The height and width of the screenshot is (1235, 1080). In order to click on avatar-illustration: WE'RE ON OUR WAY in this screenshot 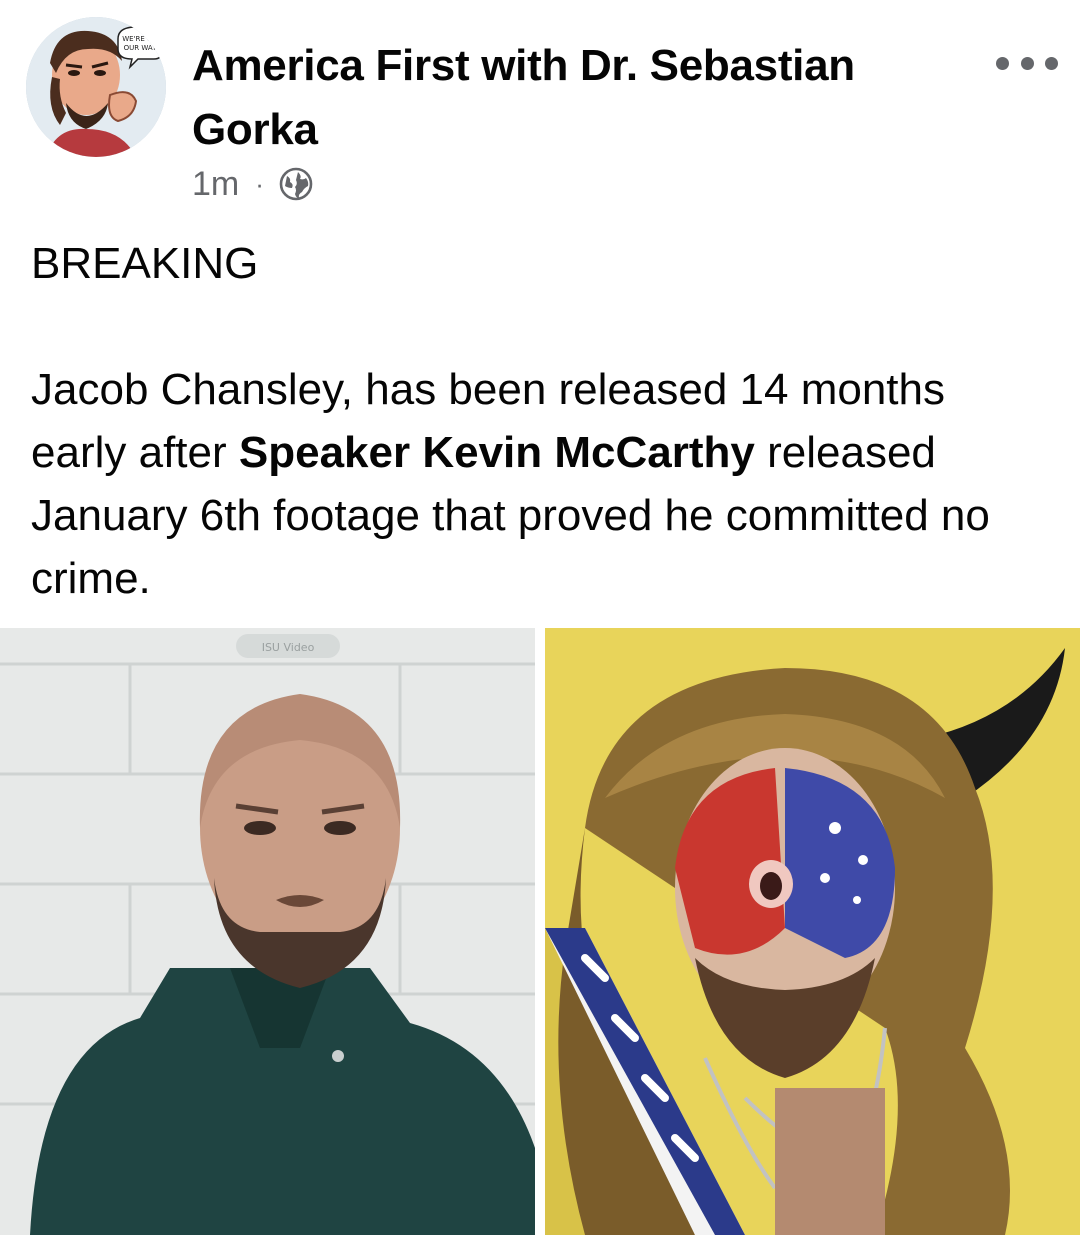, I will do `click(96, 87)`.